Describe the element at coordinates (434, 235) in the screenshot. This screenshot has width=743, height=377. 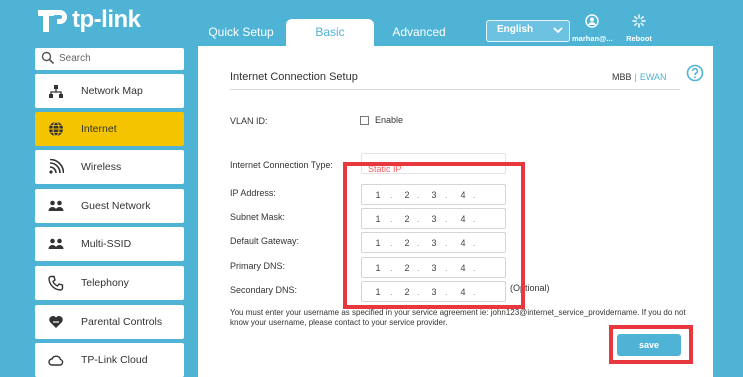
I see `highlight-box-ip-fields` at that location.